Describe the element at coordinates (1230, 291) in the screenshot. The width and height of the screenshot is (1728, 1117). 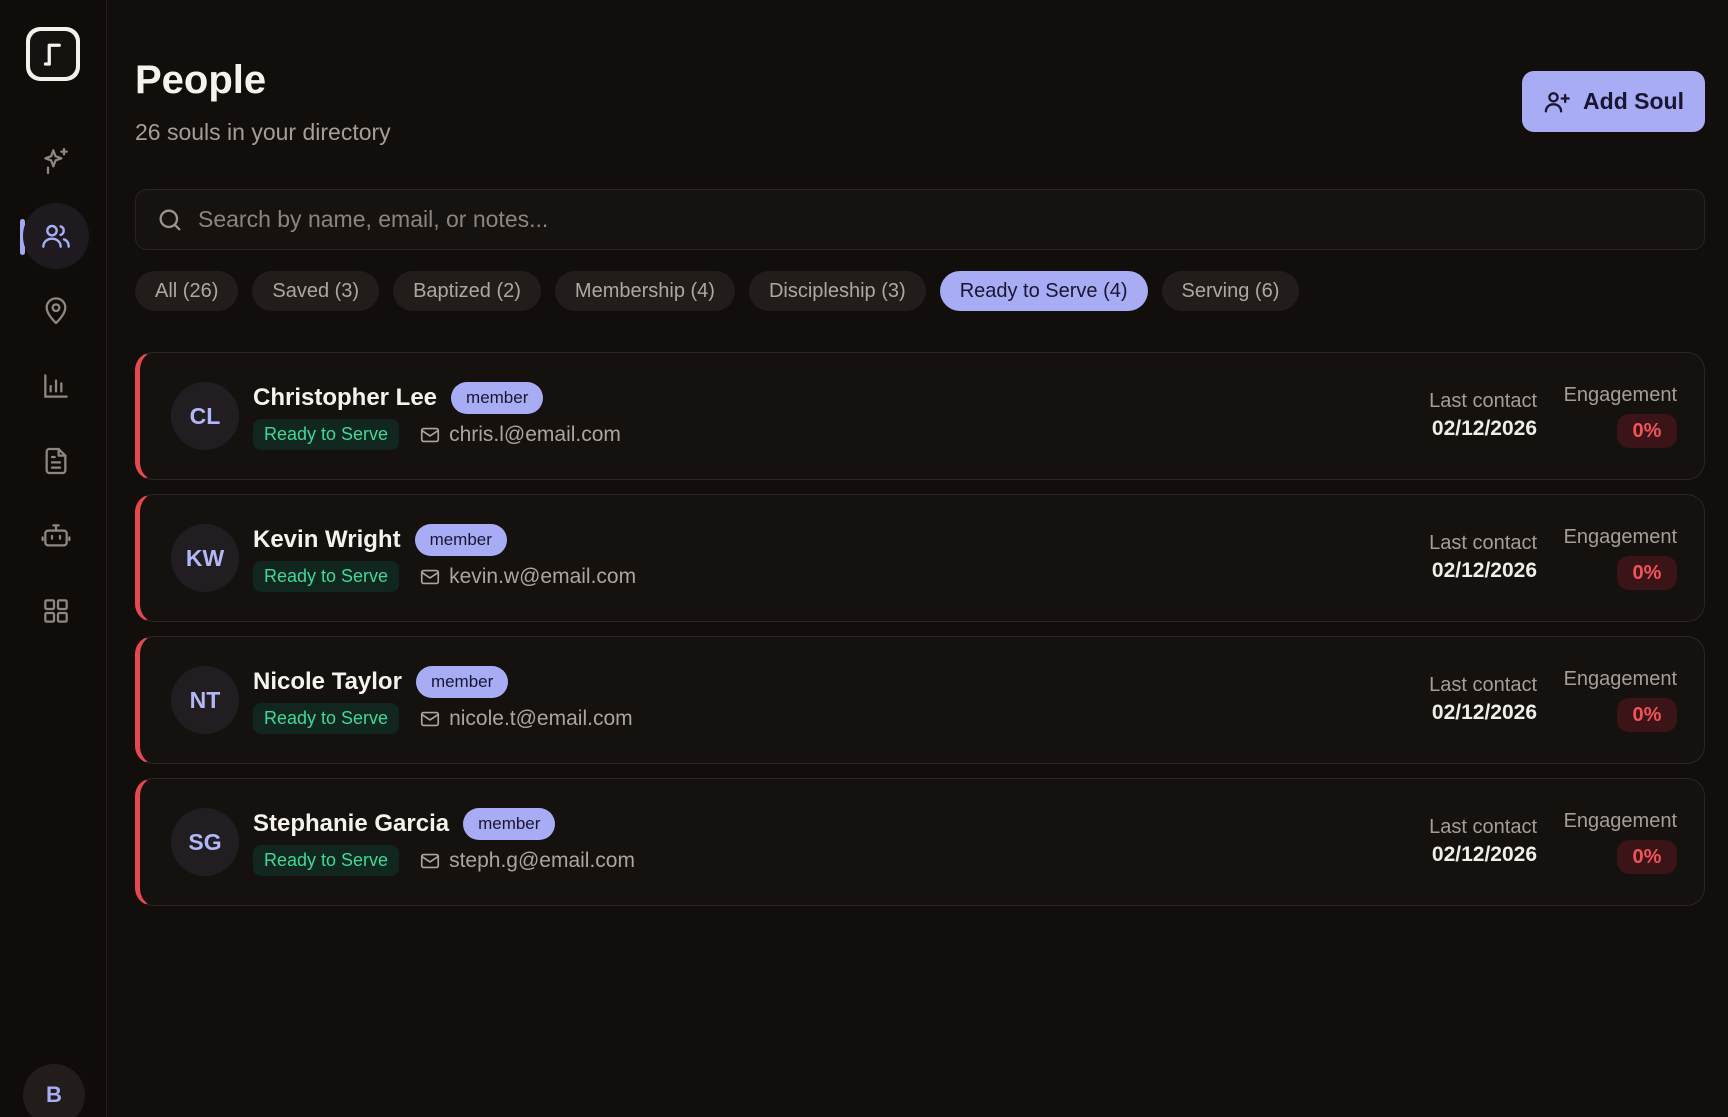
I see `filter-chip-serving: Serving (6)` at that location.